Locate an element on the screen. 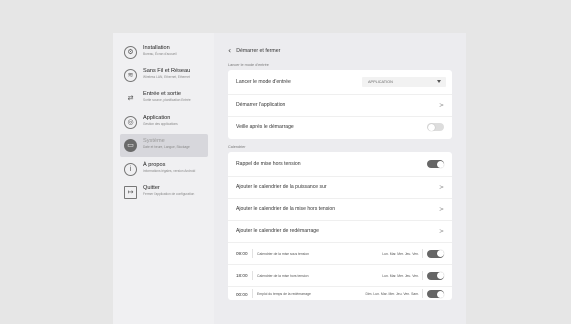 Image resolution: width=571 pixels, height=324 pixels. add-restart-row: Ajouter le calendrier de redémarrage > is located at coordinates (340, 230).